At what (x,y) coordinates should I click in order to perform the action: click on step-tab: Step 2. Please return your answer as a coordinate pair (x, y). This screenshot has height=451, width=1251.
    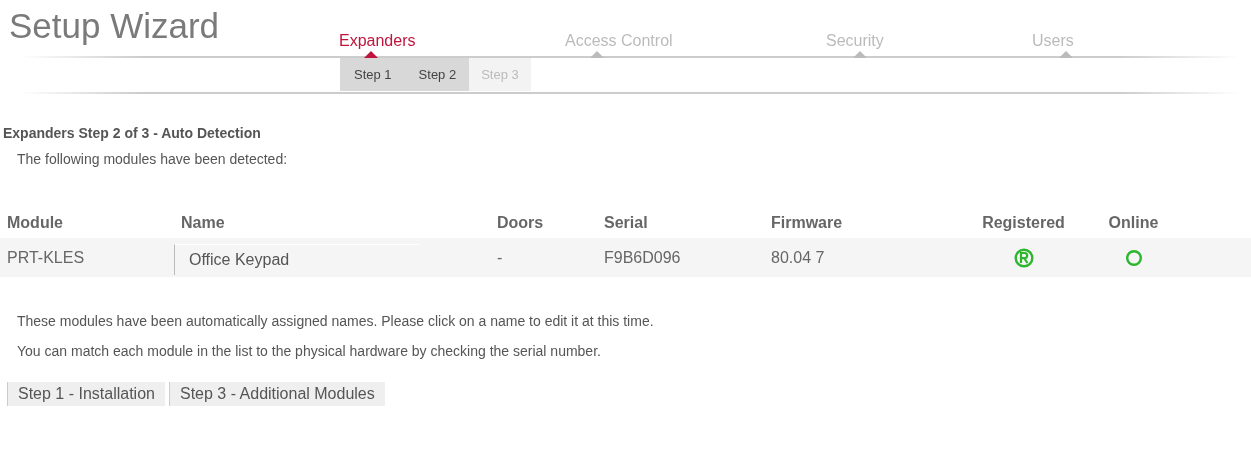
    Looking at the image, I should click on (437, 74).